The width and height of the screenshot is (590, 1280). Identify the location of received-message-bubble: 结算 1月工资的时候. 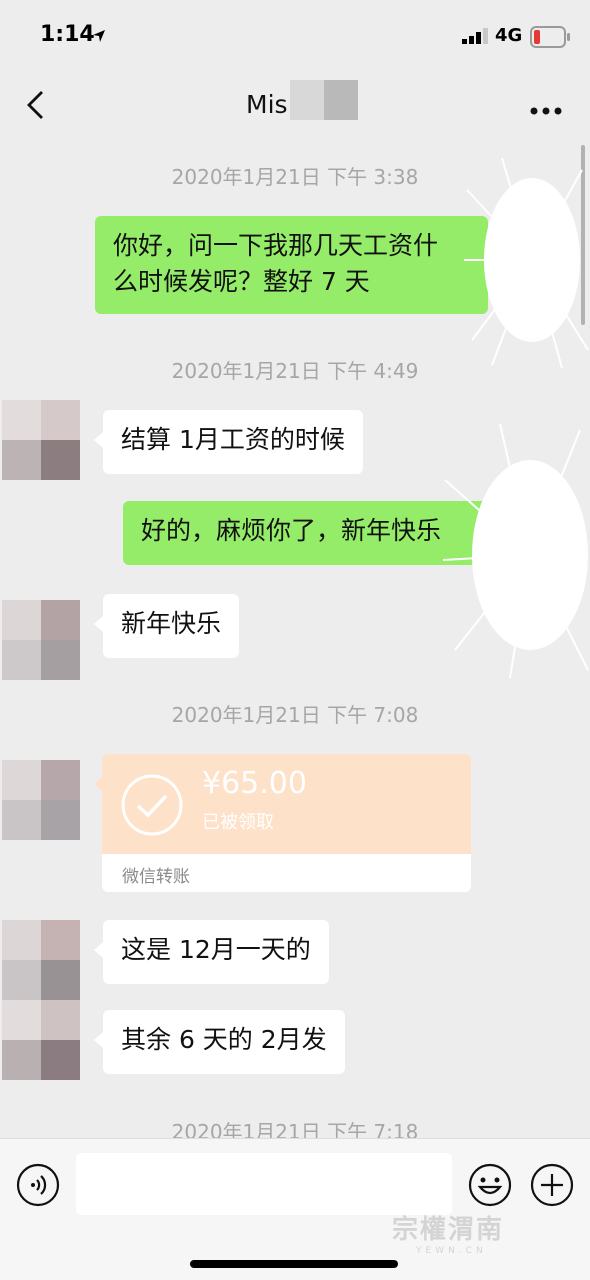
(233, 442).